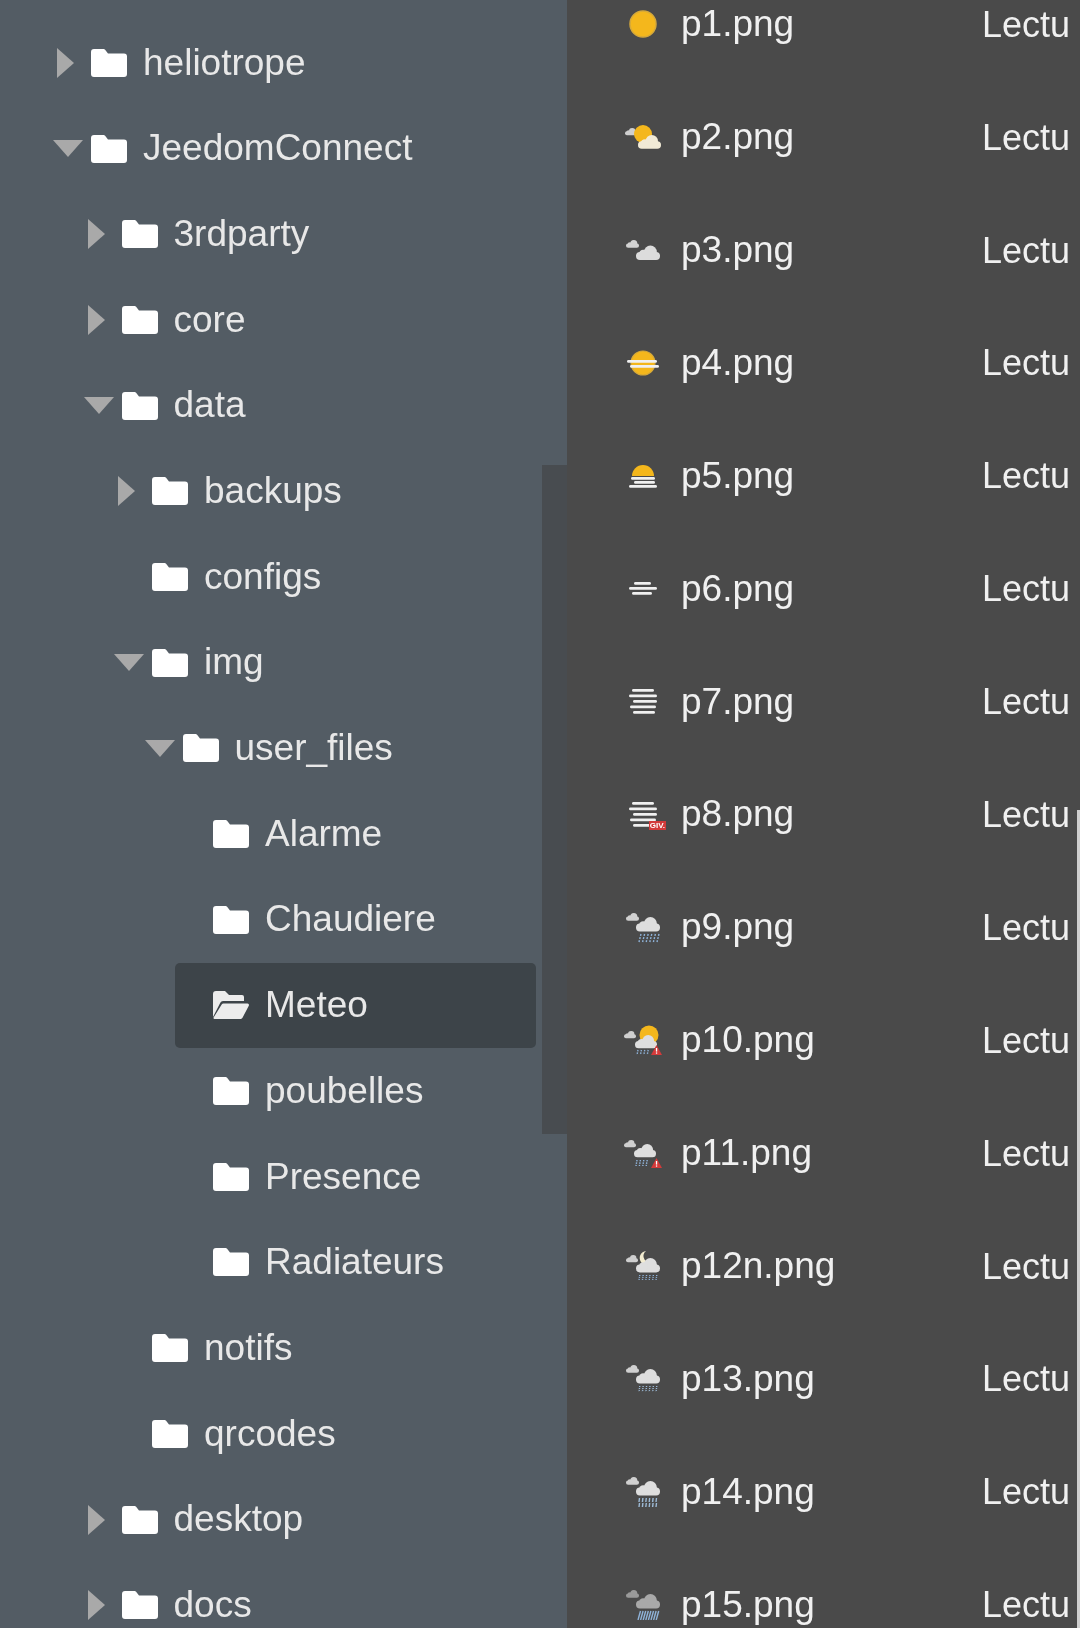 The image size is (1080, 1628). I want to click on tree-item: core, so click(309, 320).